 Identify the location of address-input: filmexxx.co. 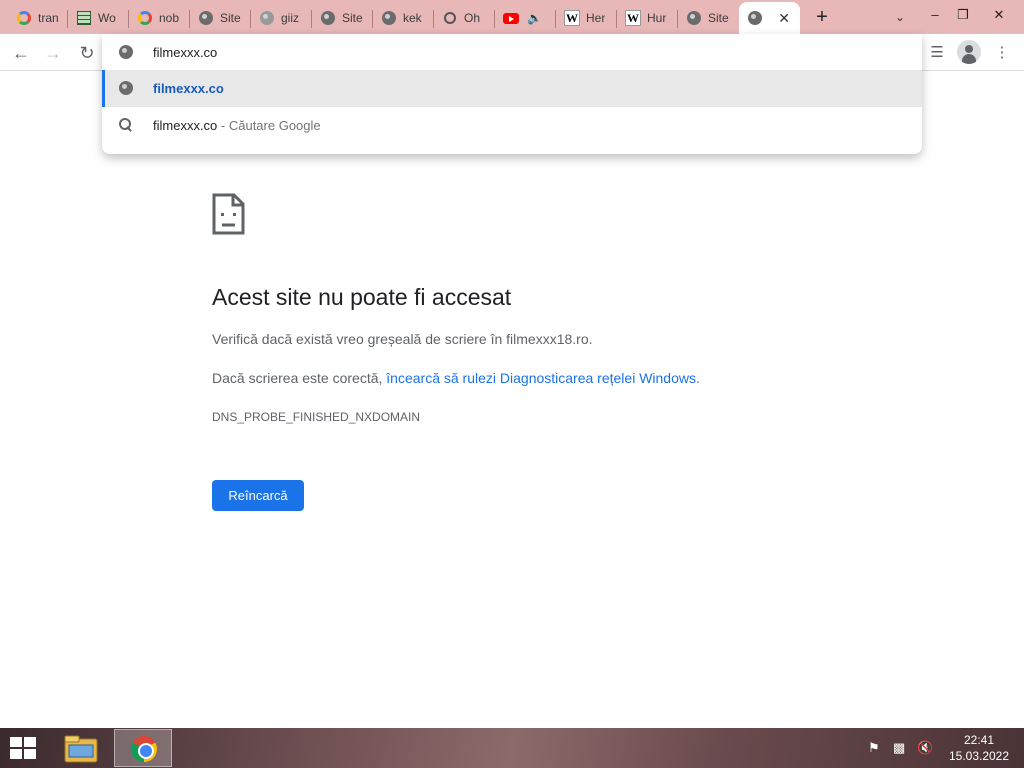
(185, 52).